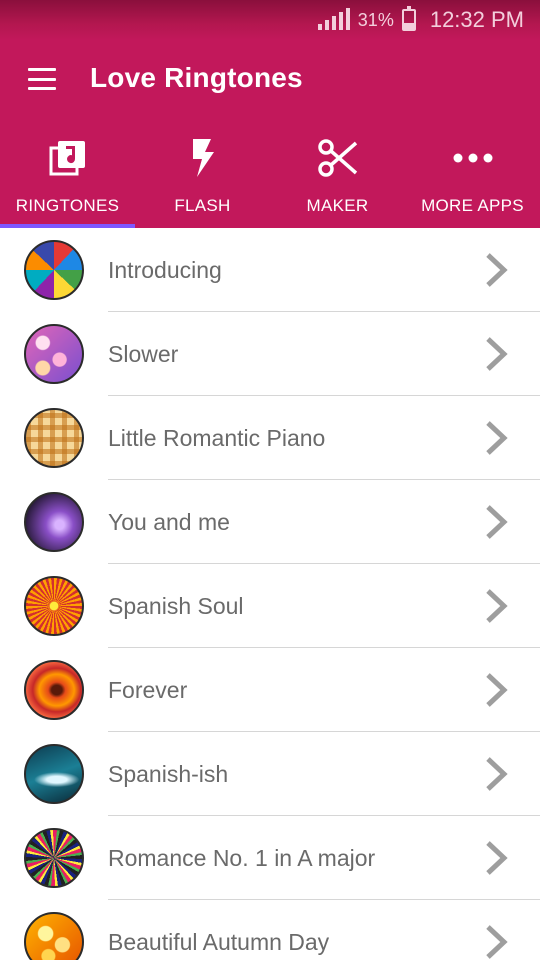 The width and height of the screenshot is (540, 960). I want to click on tab-label: RINGTONES, so click(67, 205).